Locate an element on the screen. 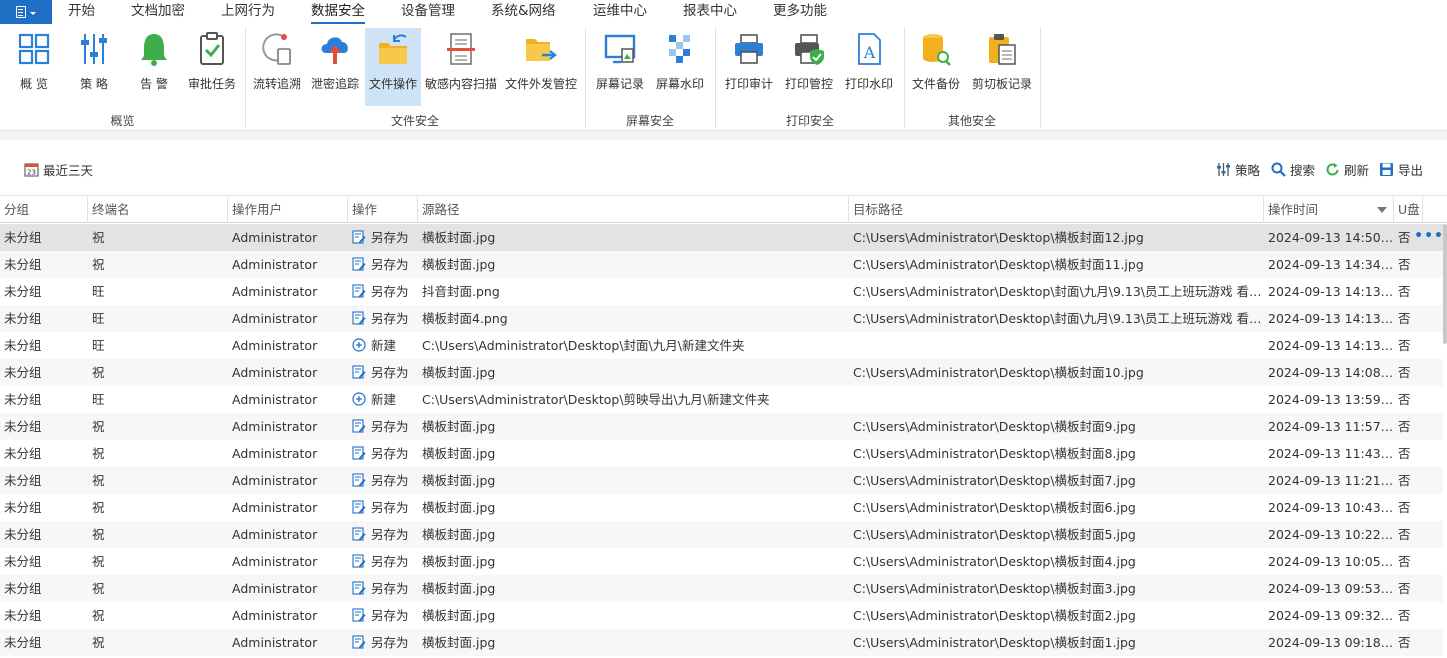  column-header-user: 操作用户 is located at coordinates (288, 210).